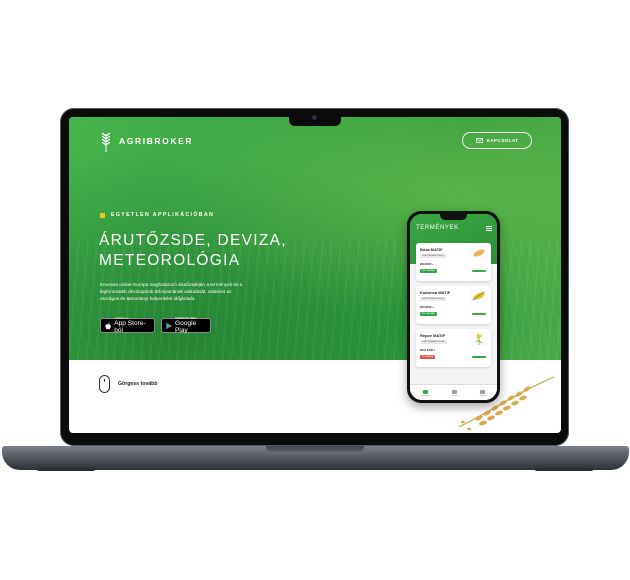 This screenshot has width=630, height=580. I want to click on tab-idojaras: Időjárás, so click(483, 393).